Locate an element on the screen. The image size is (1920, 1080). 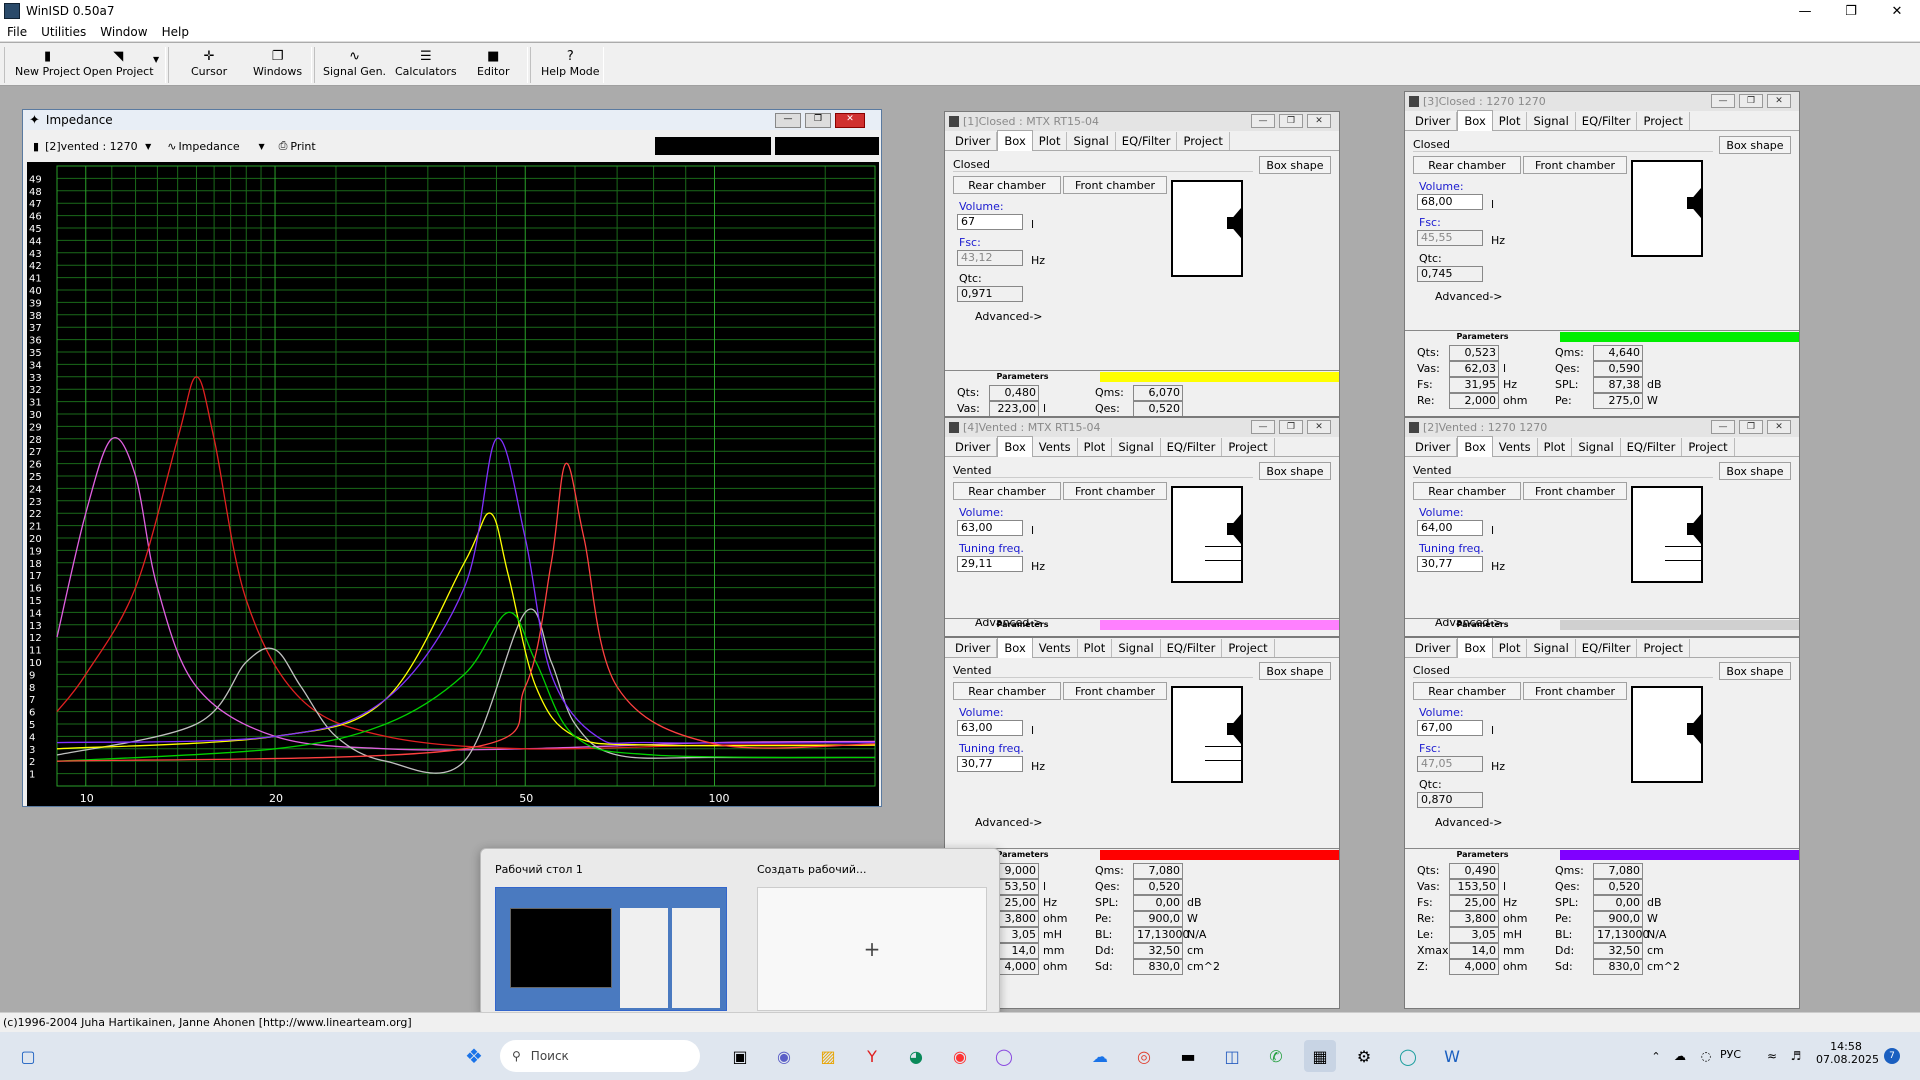
param-value: 31,95 is located at coordinates (1474, 385).